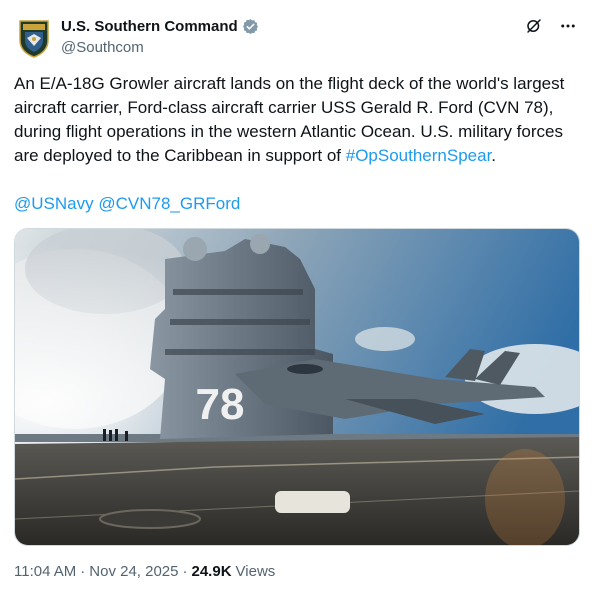 This screenshot has width=592, height=592. I want to click on views-count: 24.9K, so click(211, 571).